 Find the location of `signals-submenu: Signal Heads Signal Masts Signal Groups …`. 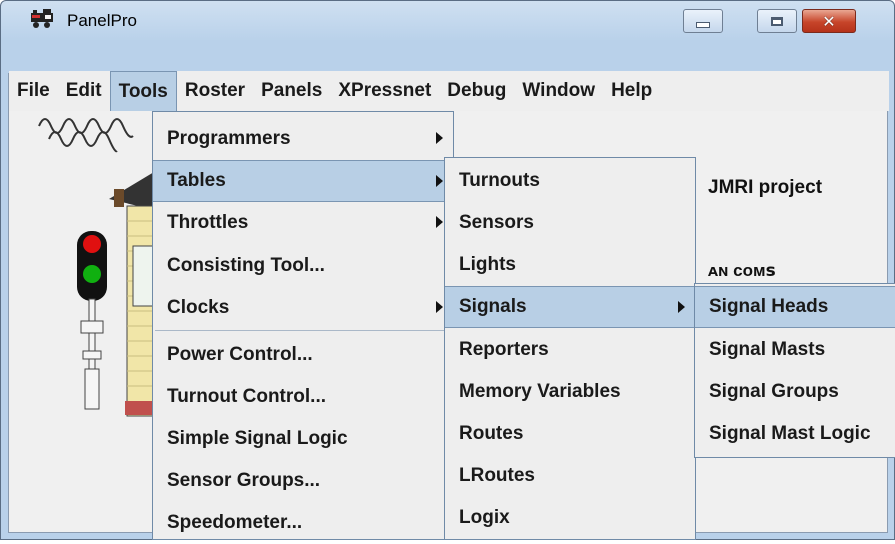

signals-submenu: Signal Heads Signal Masts Signal Groups … is located at coordinates (794, 370).